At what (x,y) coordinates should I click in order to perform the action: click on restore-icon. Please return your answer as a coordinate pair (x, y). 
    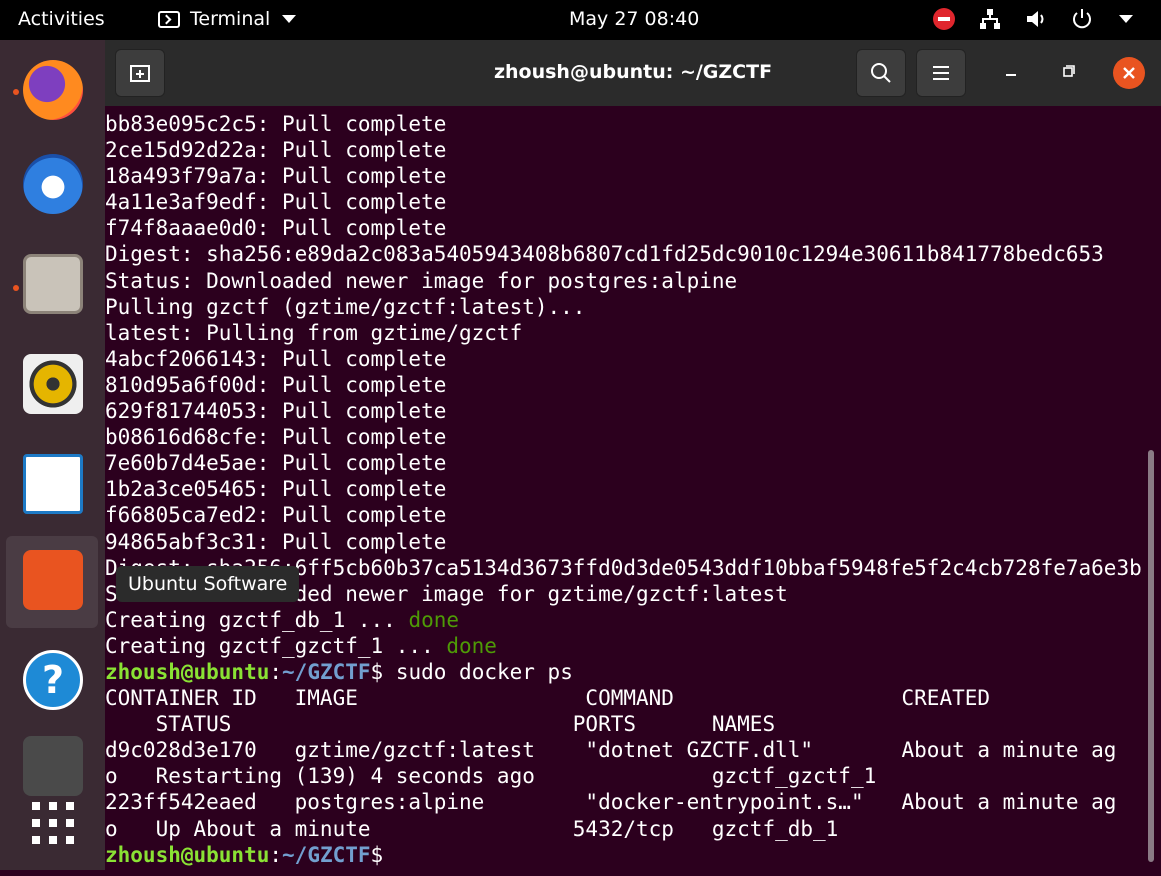
    Looking at the image, I should click on (1069, 71).